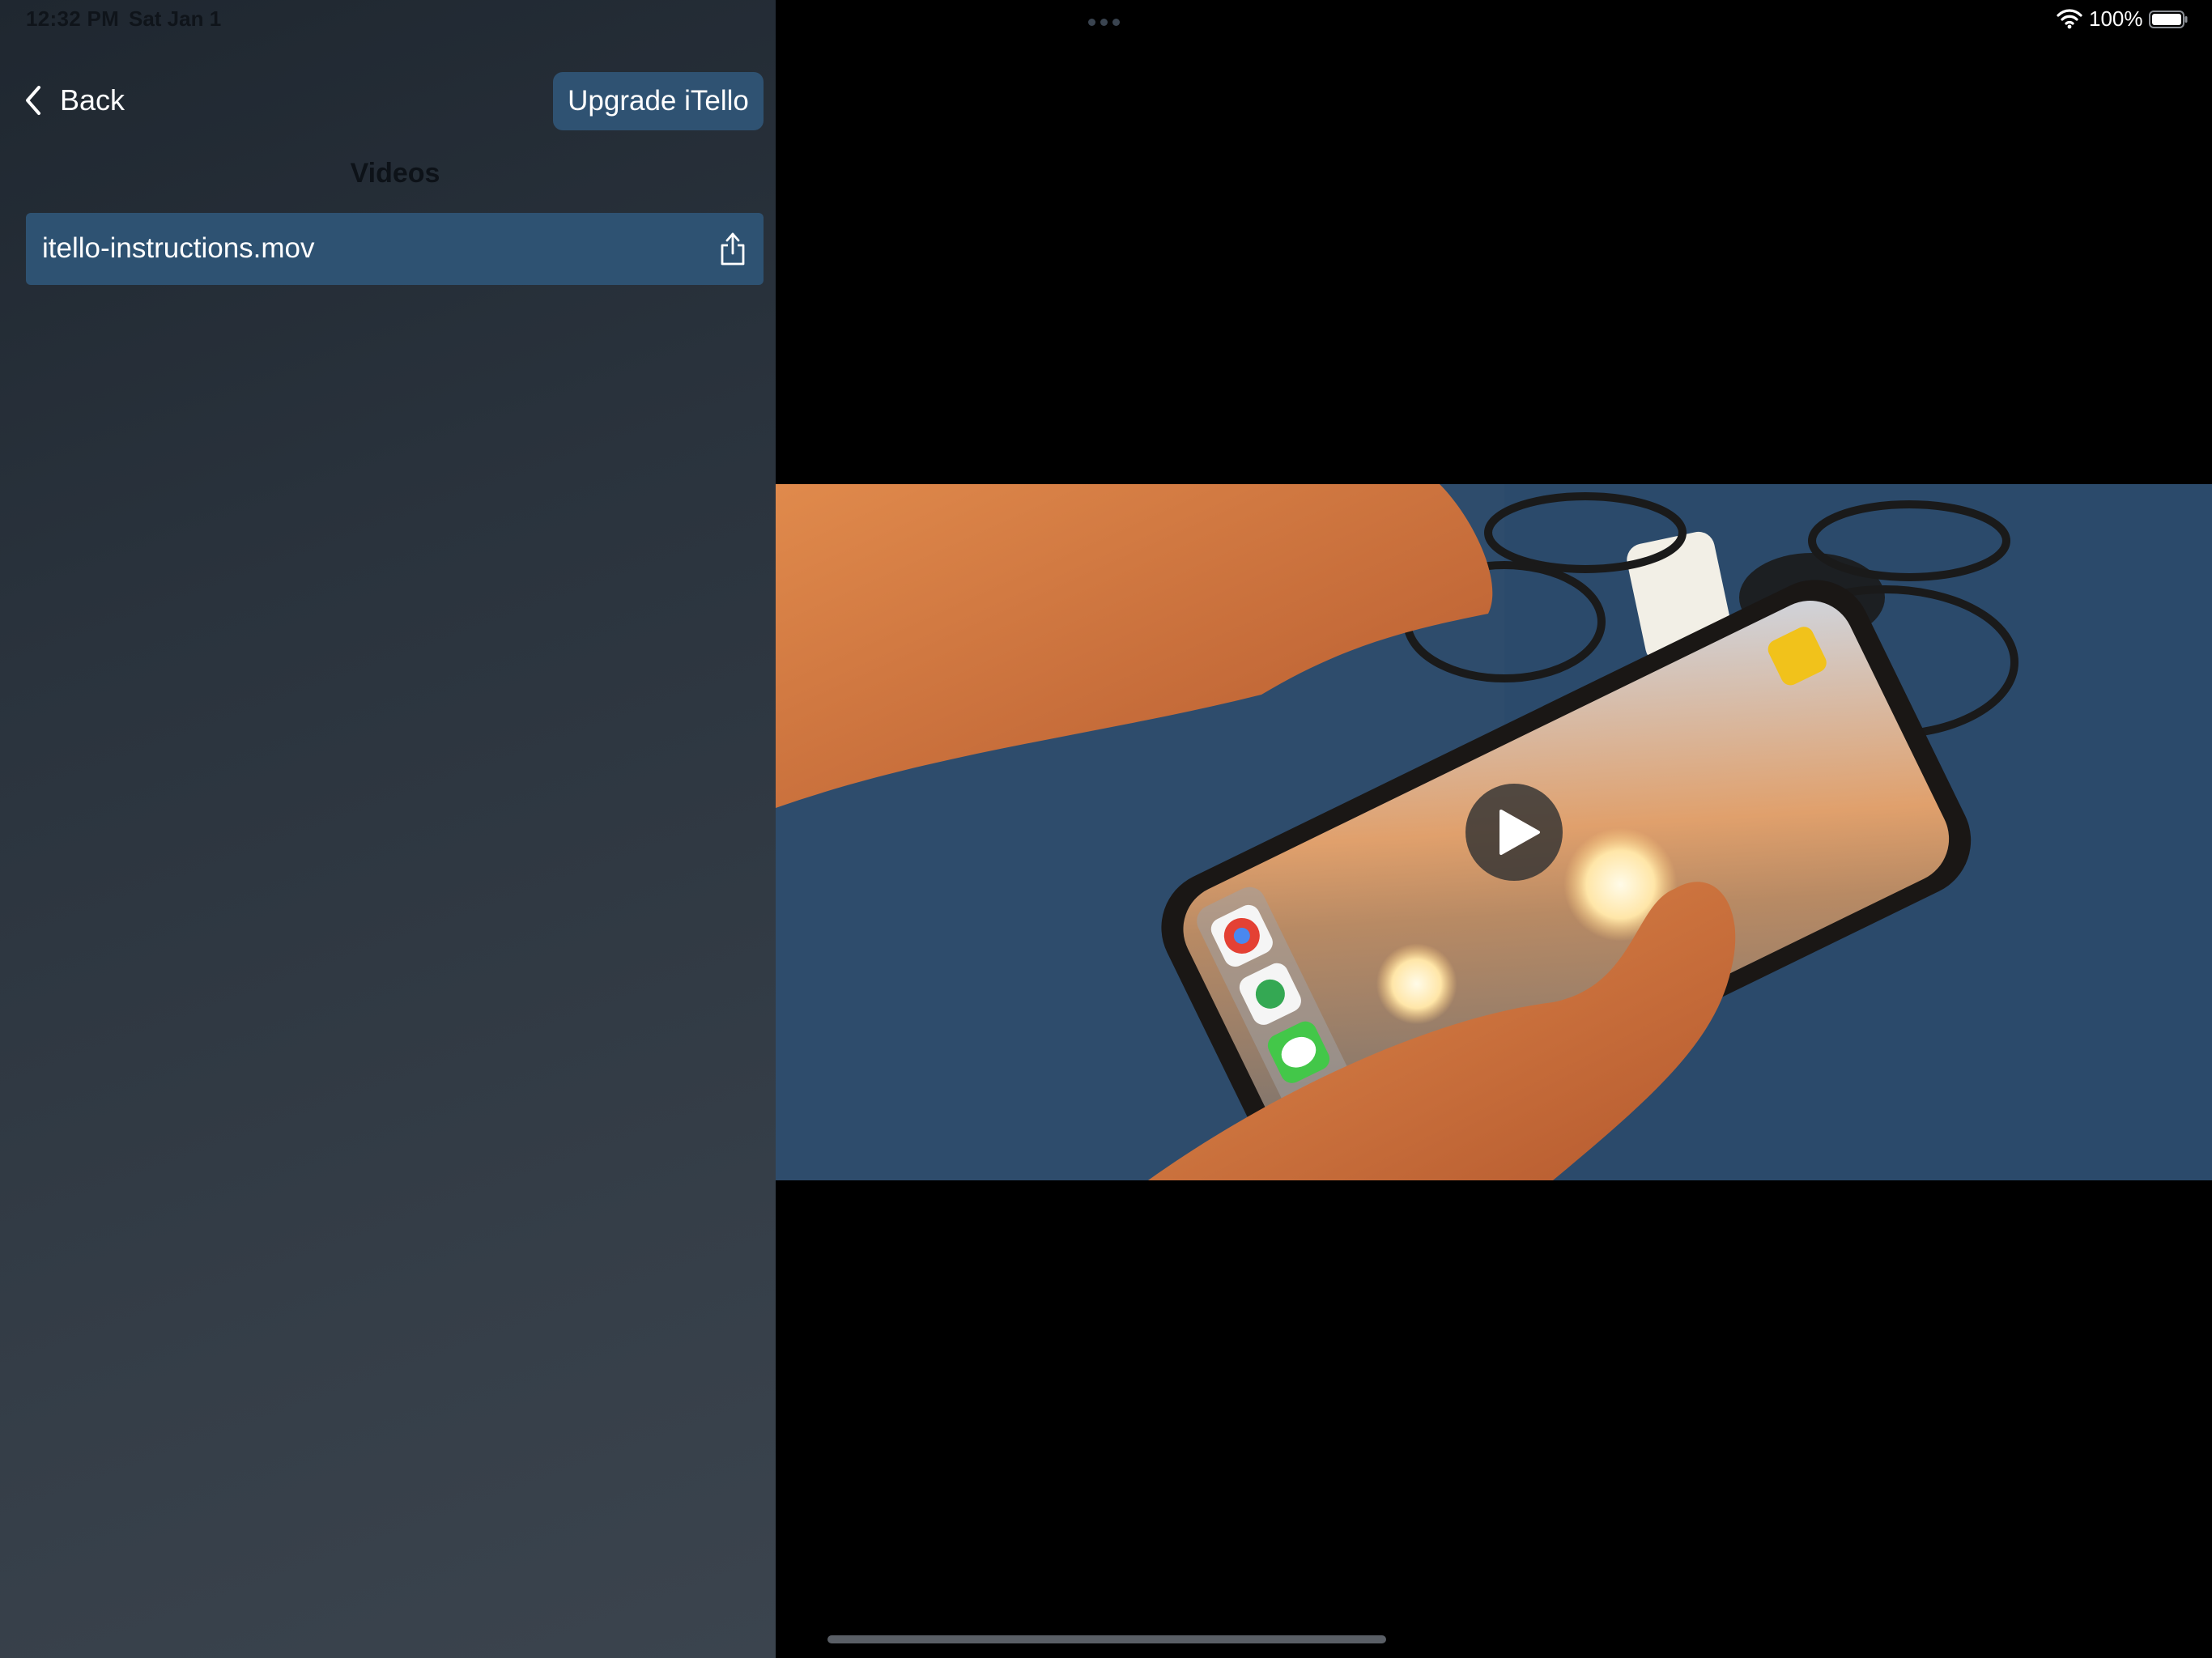 The height and width of the screenshot is (1658, 2212). Describe the element at coordinates (659, 101) in the screenshot. I see `upgrade-button: Upgrade iTello` at that location.